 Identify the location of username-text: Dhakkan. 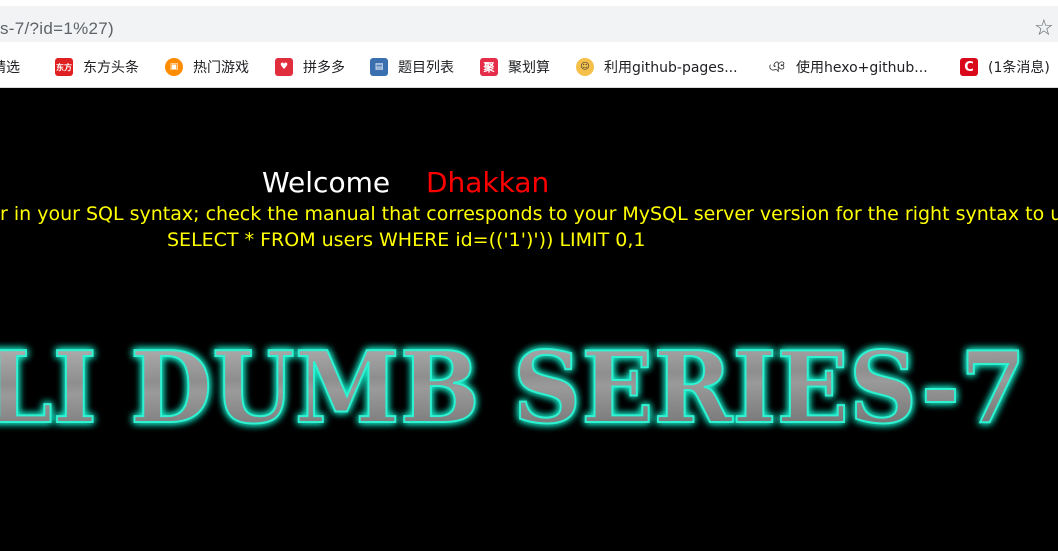
(488, 182).